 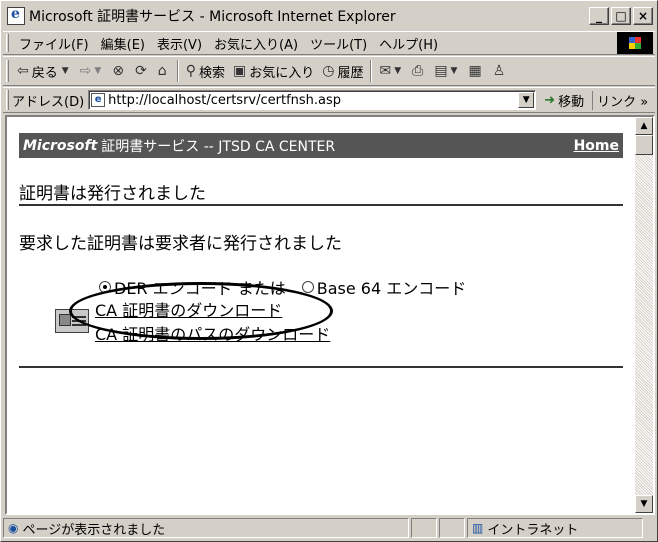 I want to click on download-ca-chain-link: CA 証明書のパスのダウンロード, so click(x=212, y=333).